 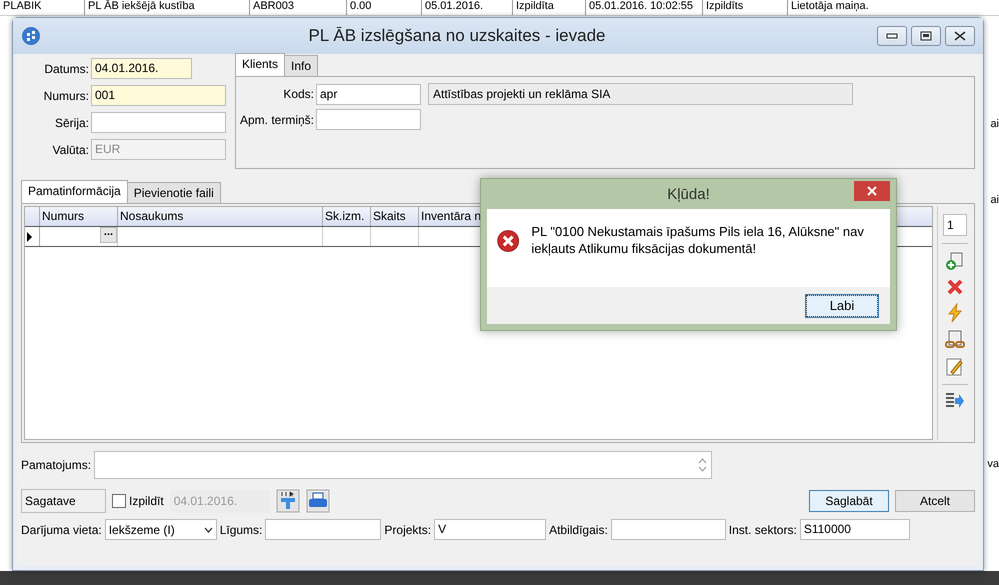 What do you see at coordinates (56, 465) in the screenshot?
I see `field-label: Pamatojums:` at bounding box center [56, 465].